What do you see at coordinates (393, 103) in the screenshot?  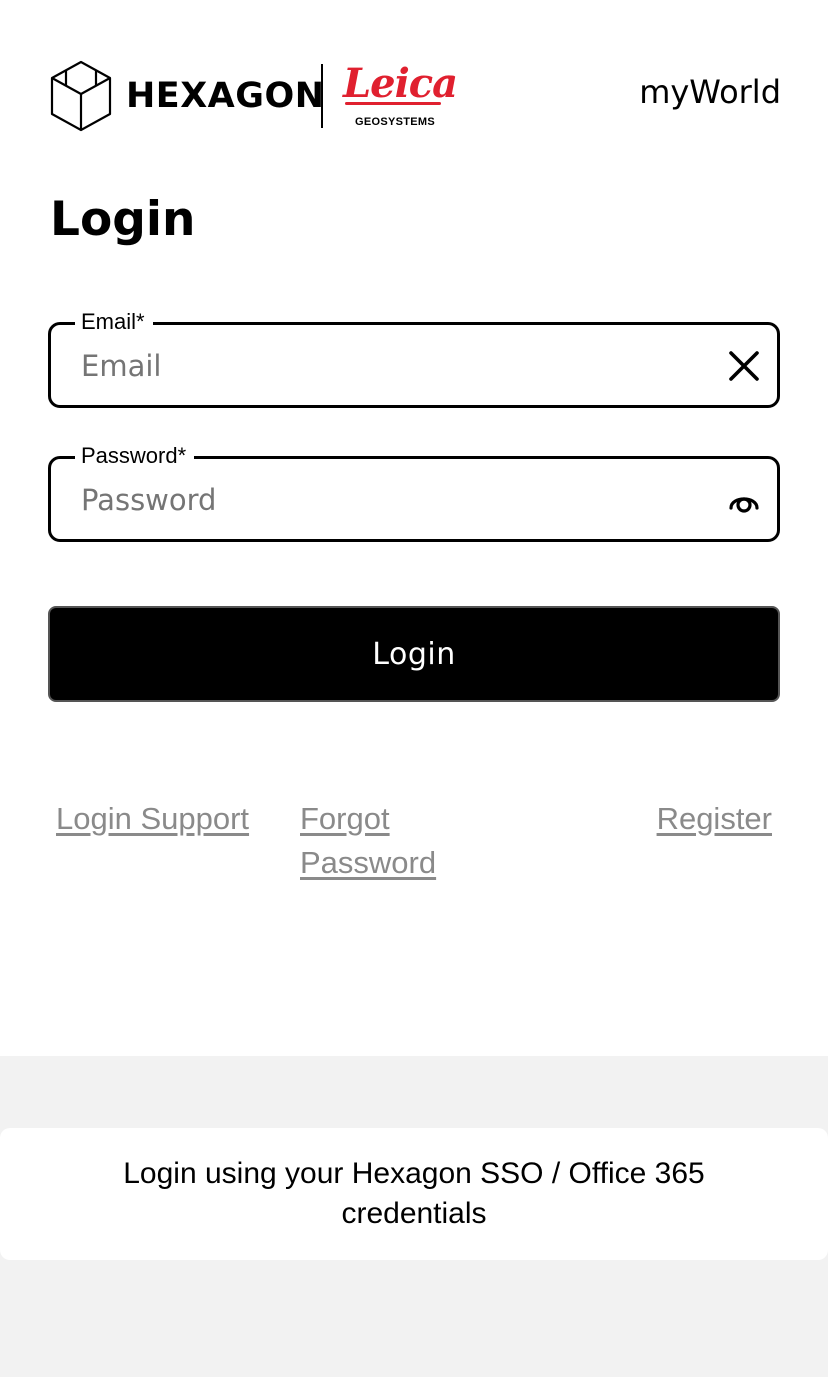 I see `leica-underline` at bounding box center [393, 103].